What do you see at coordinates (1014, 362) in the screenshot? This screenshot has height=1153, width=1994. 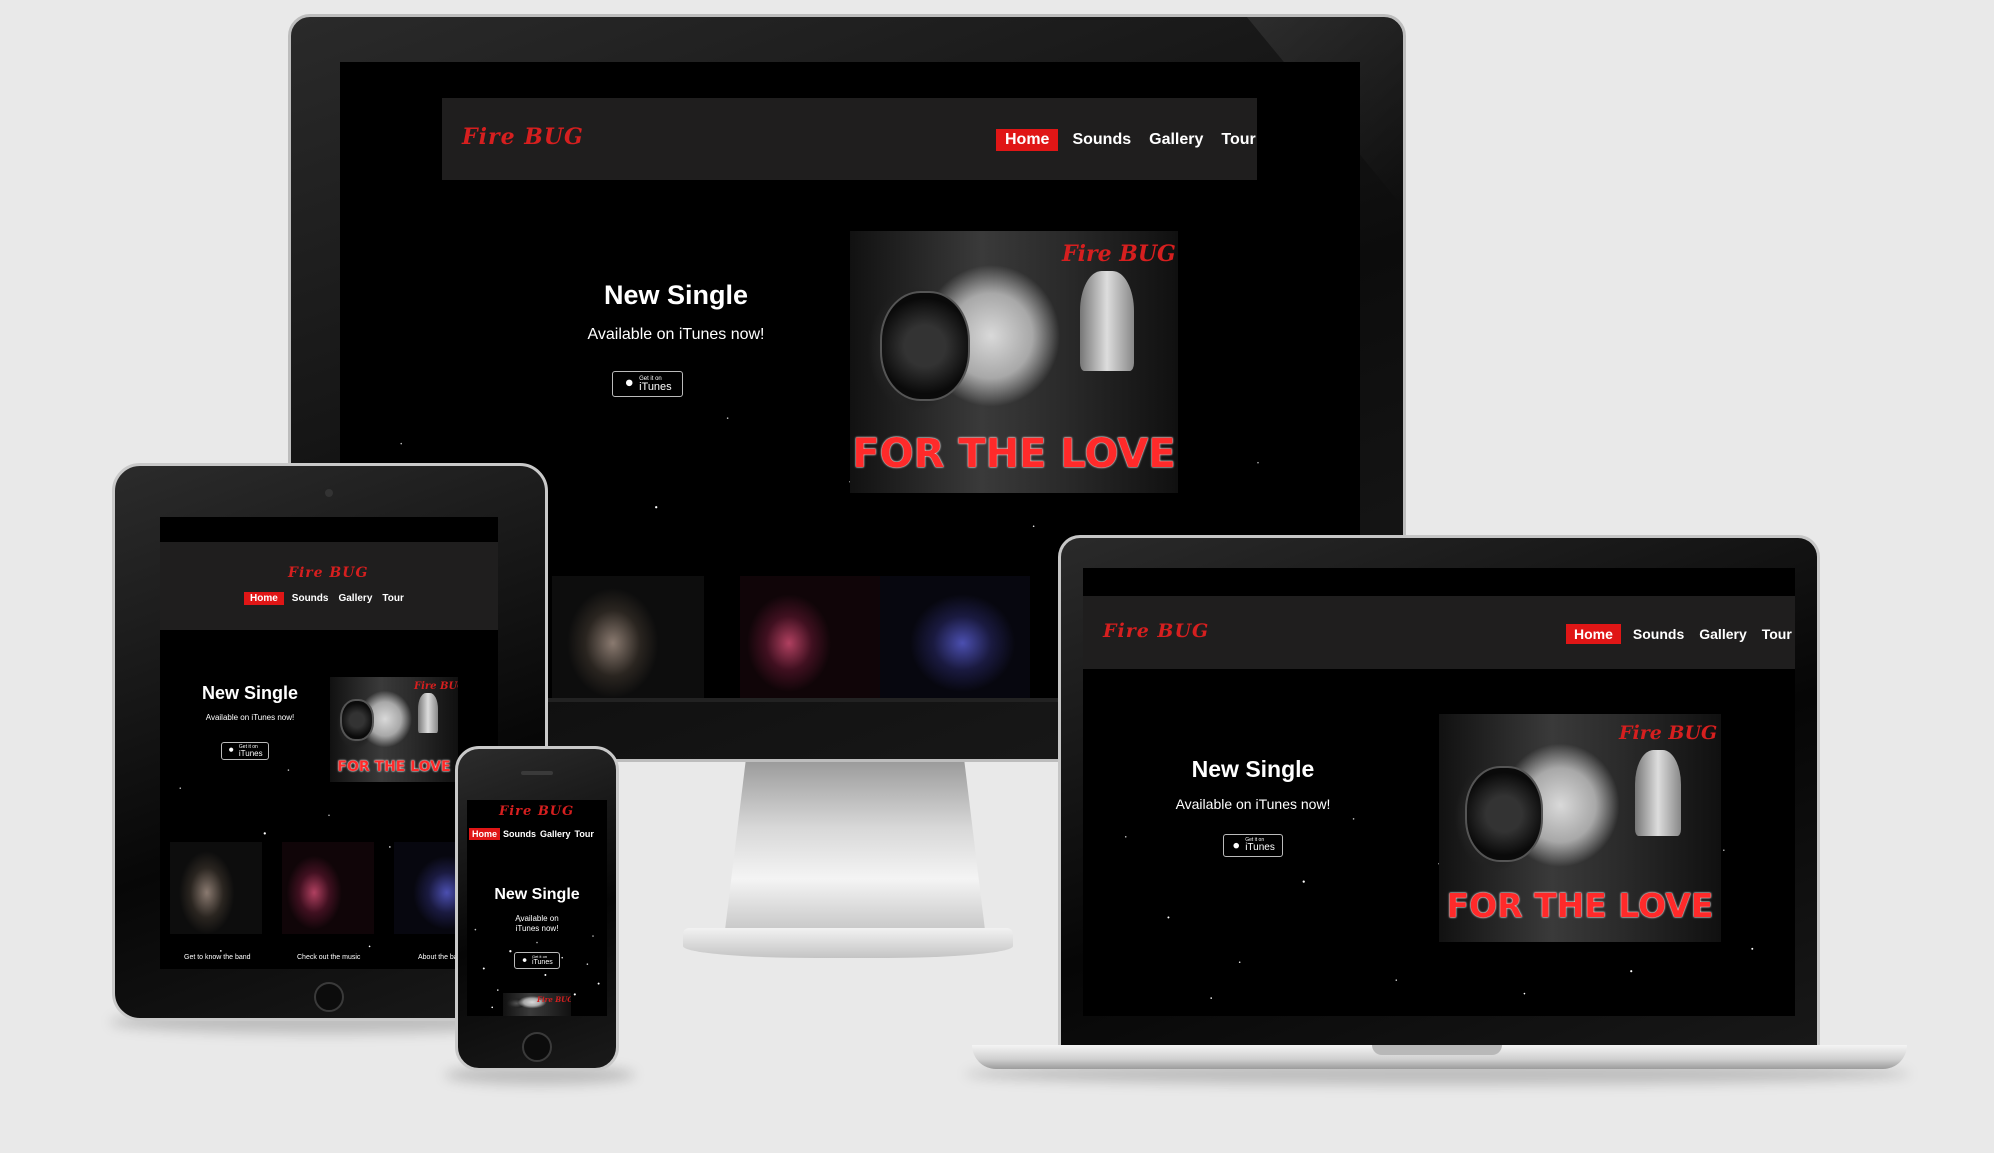 I see `album-cover: Fire BUG FOR THE LOVE` at bounding box center [1014, 362].